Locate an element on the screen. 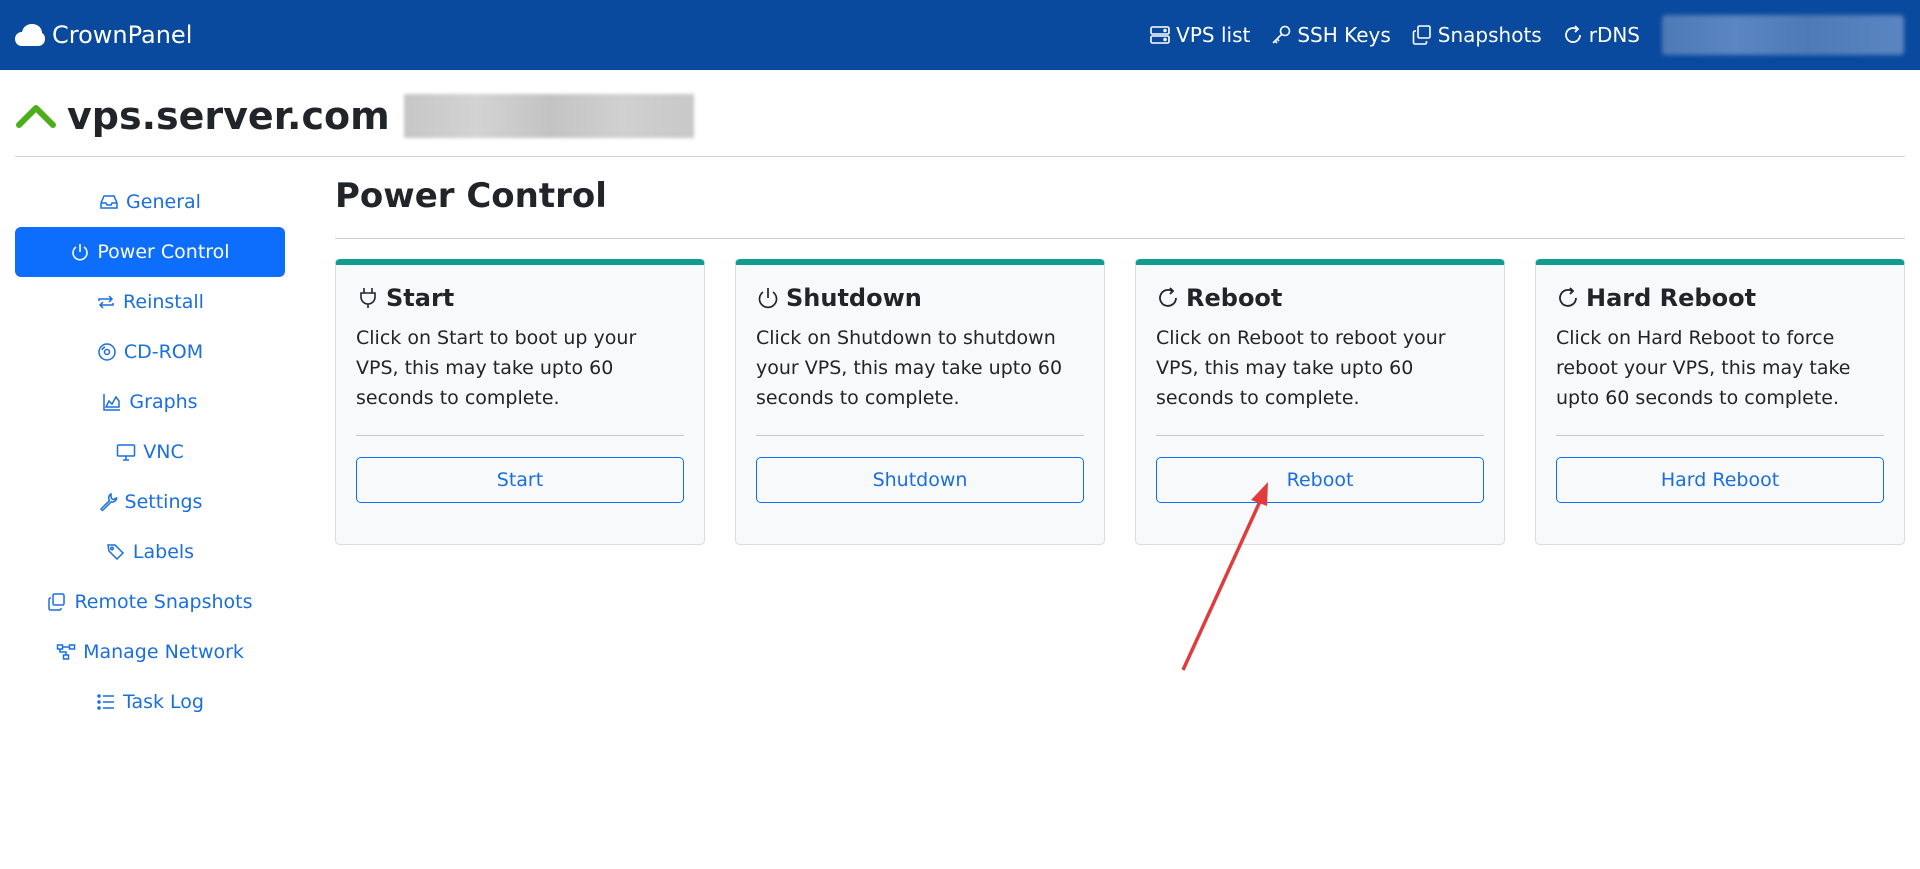  account-menu-redacted is located at coordinates (1783, 35).